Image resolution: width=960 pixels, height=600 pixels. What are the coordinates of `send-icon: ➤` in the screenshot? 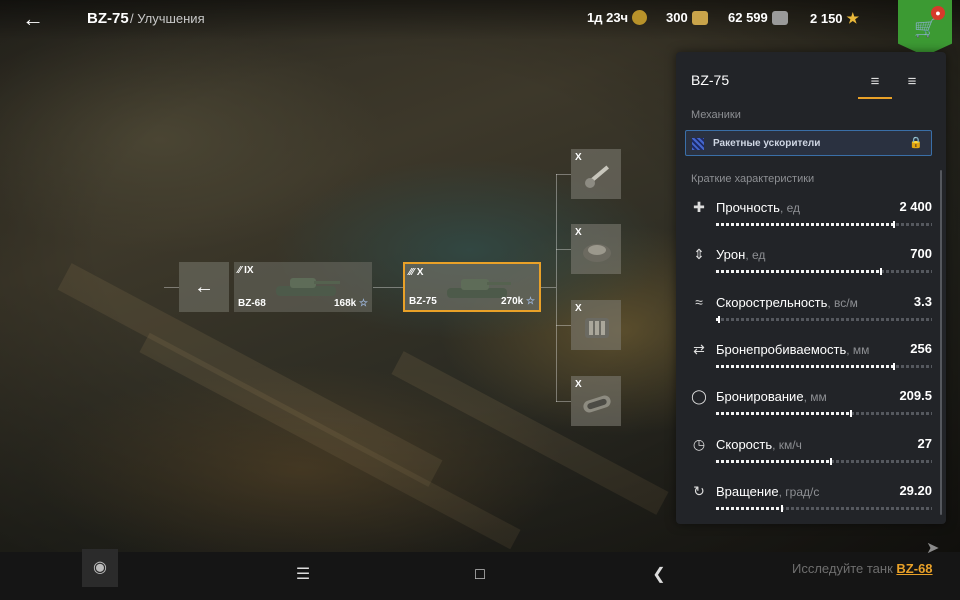 It's located at (932, 548).